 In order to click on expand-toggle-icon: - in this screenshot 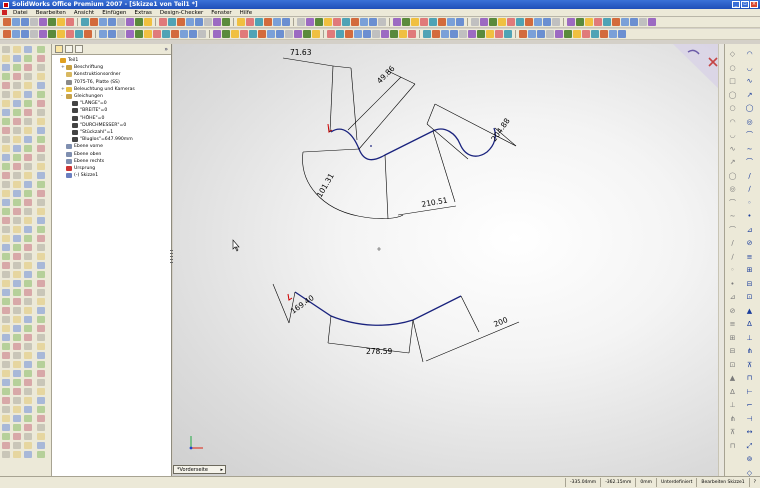, I will do `click(63, 96)`.